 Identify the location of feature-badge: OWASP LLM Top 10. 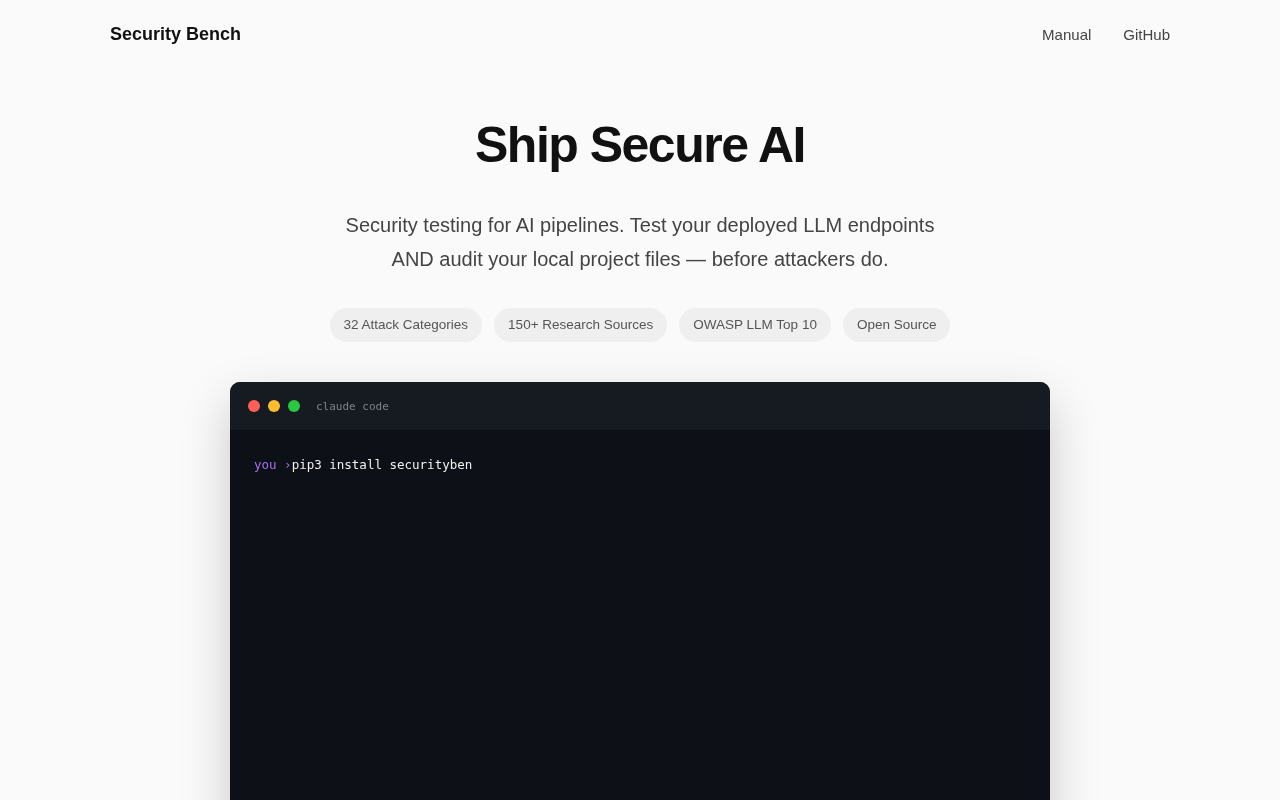
(755, 325).